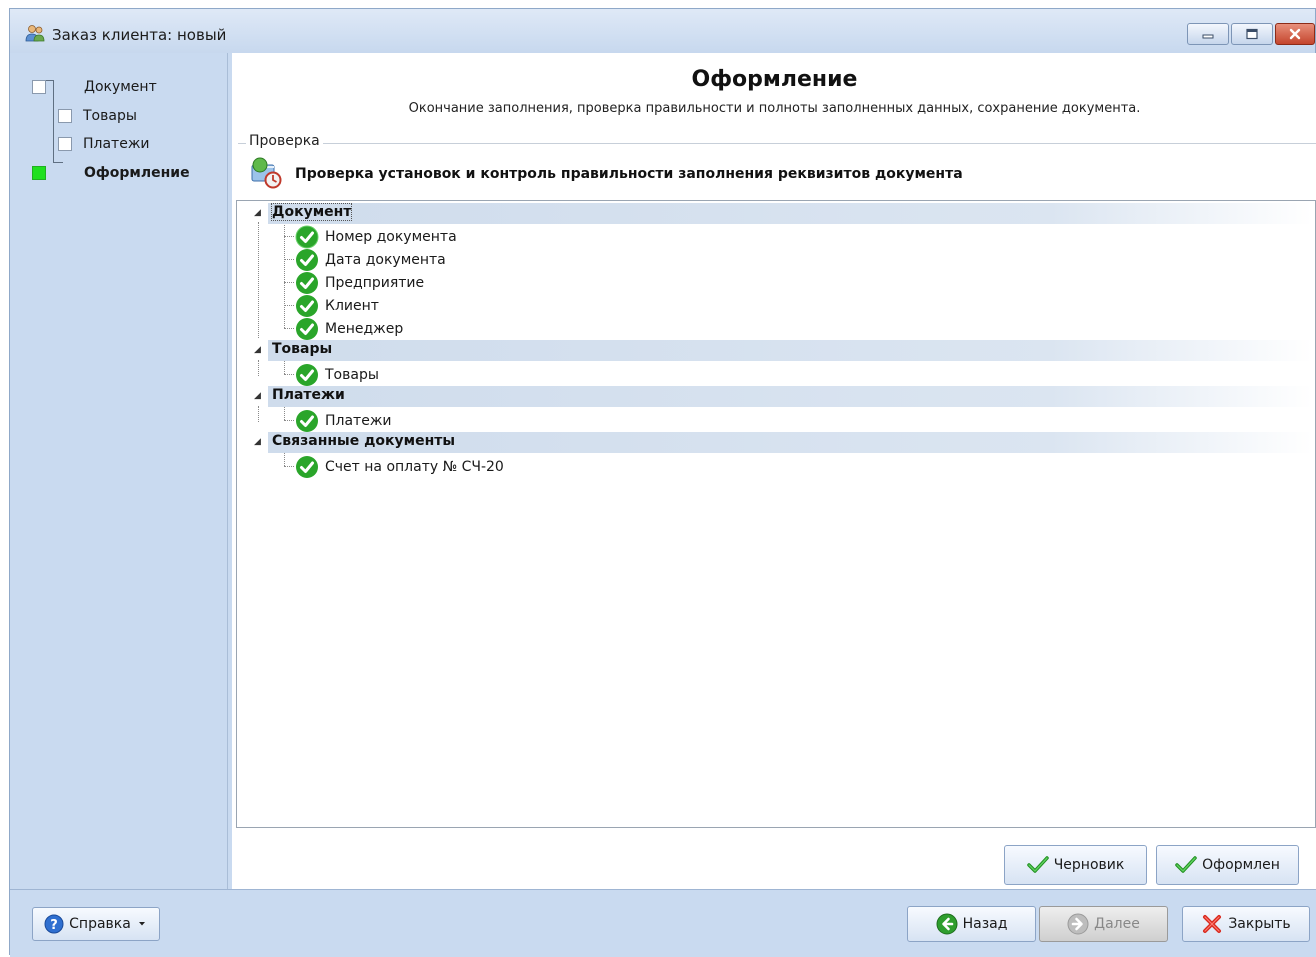  Describe the element at coordinates (790, 396) in the screenshot. I see `tree-group-row: Платежи` at that location.